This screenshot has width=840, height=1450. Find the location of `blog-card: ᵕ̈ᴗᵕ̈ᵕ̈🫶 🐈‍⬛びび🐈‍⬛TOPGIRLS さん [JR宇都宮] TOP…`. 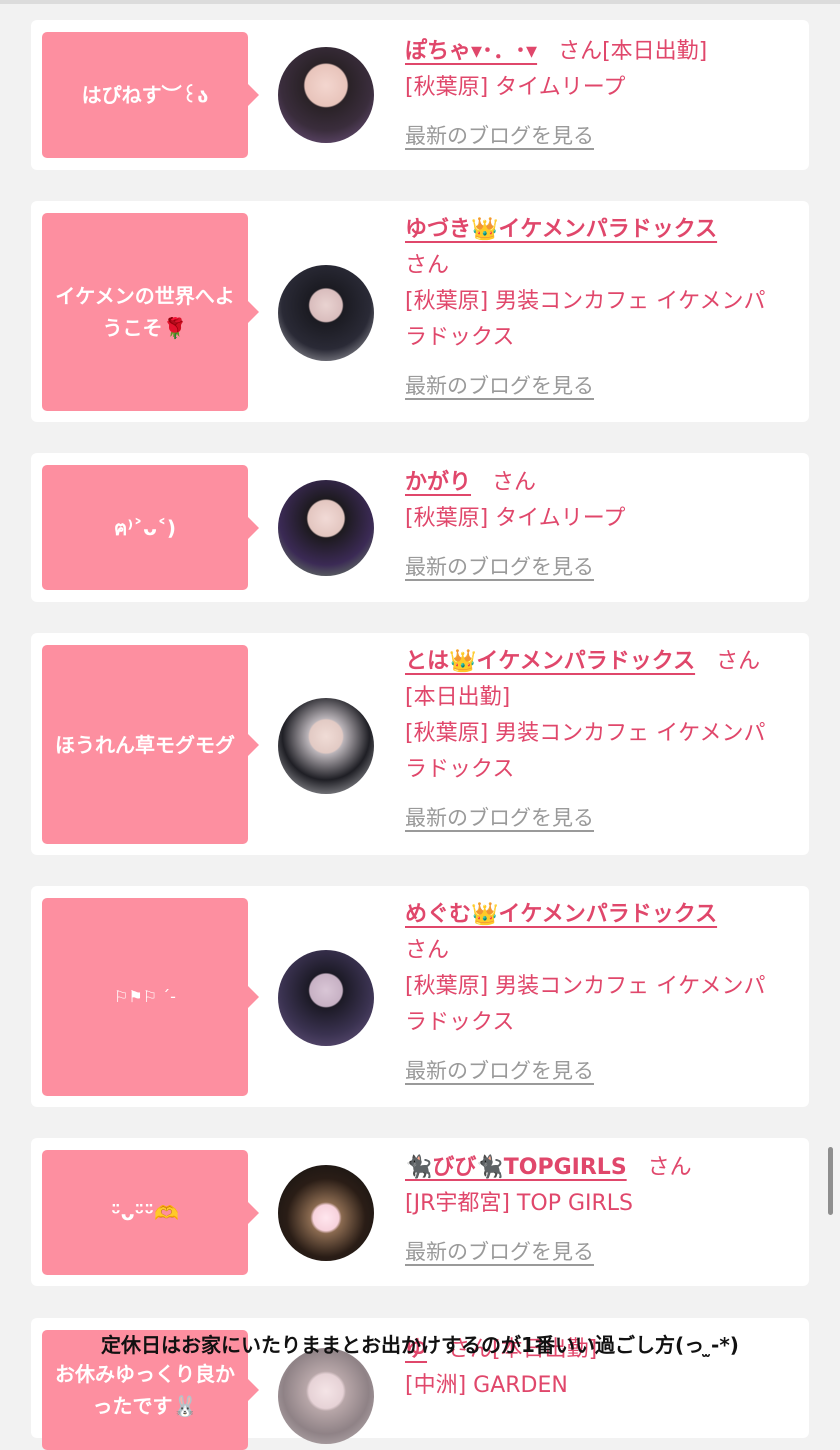

blog-card: ᵕ̈ᴗᵕ̈ᵕ̈🫶 🐈‍⬛びび🐈‍⬛TOPGIRLS さん [JR宇都宮] TOP… is located at coordinates (420, 1212).